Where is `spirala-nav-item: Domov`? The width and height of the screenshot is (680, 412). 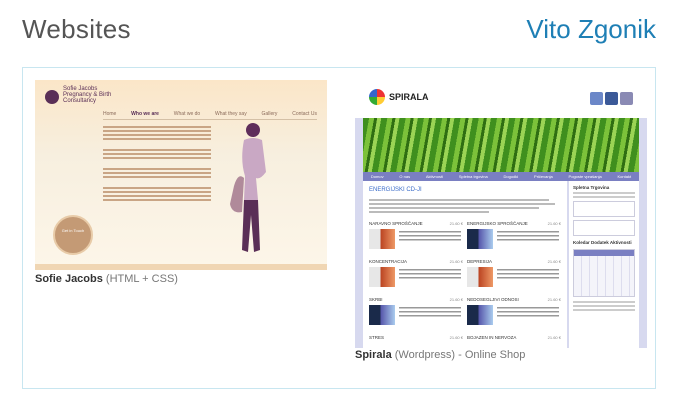
spirala-nav-item: Domov is located at coordinates (377, 176).